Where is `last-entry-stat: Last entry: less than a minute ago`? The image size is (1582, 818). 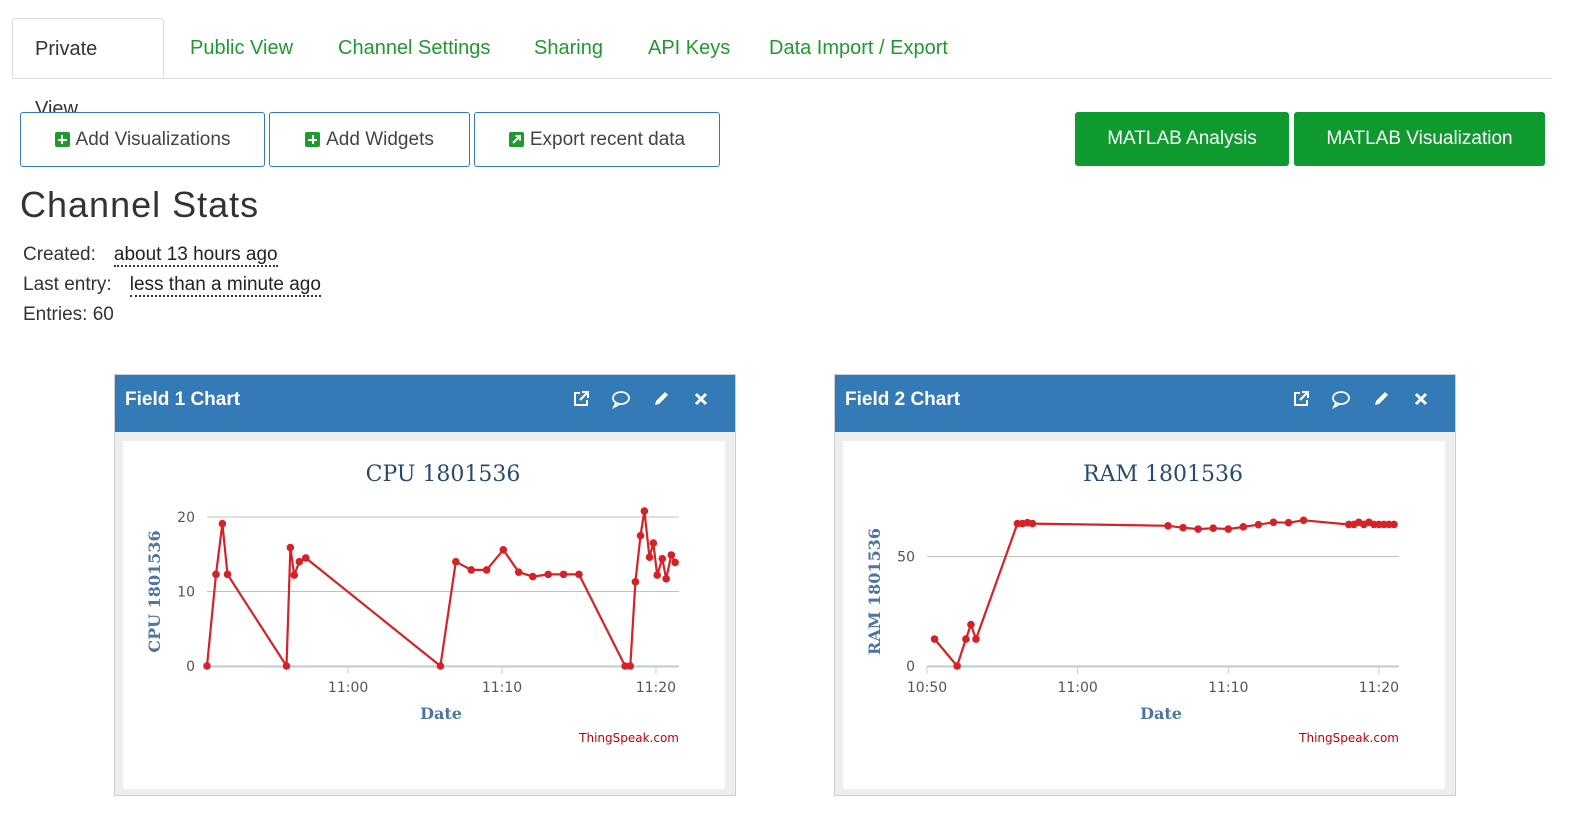
last-entry-stat: Last entry: less than a minute ago is located at coordinates (172, 285).